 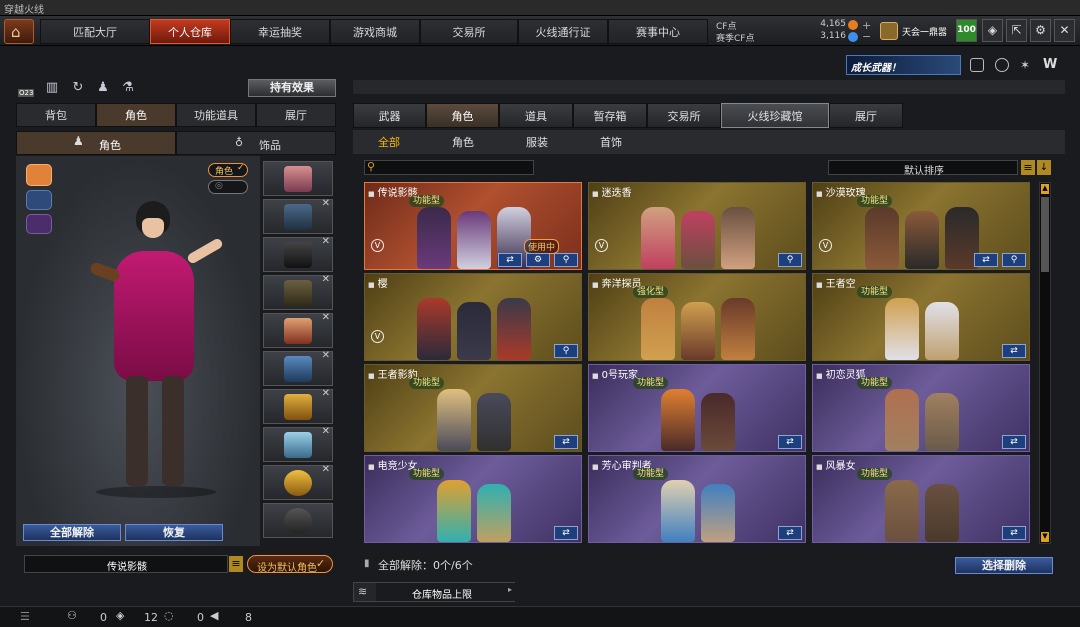 I want to click on list-menu-icon: ≡, so click(x=236, y=564).